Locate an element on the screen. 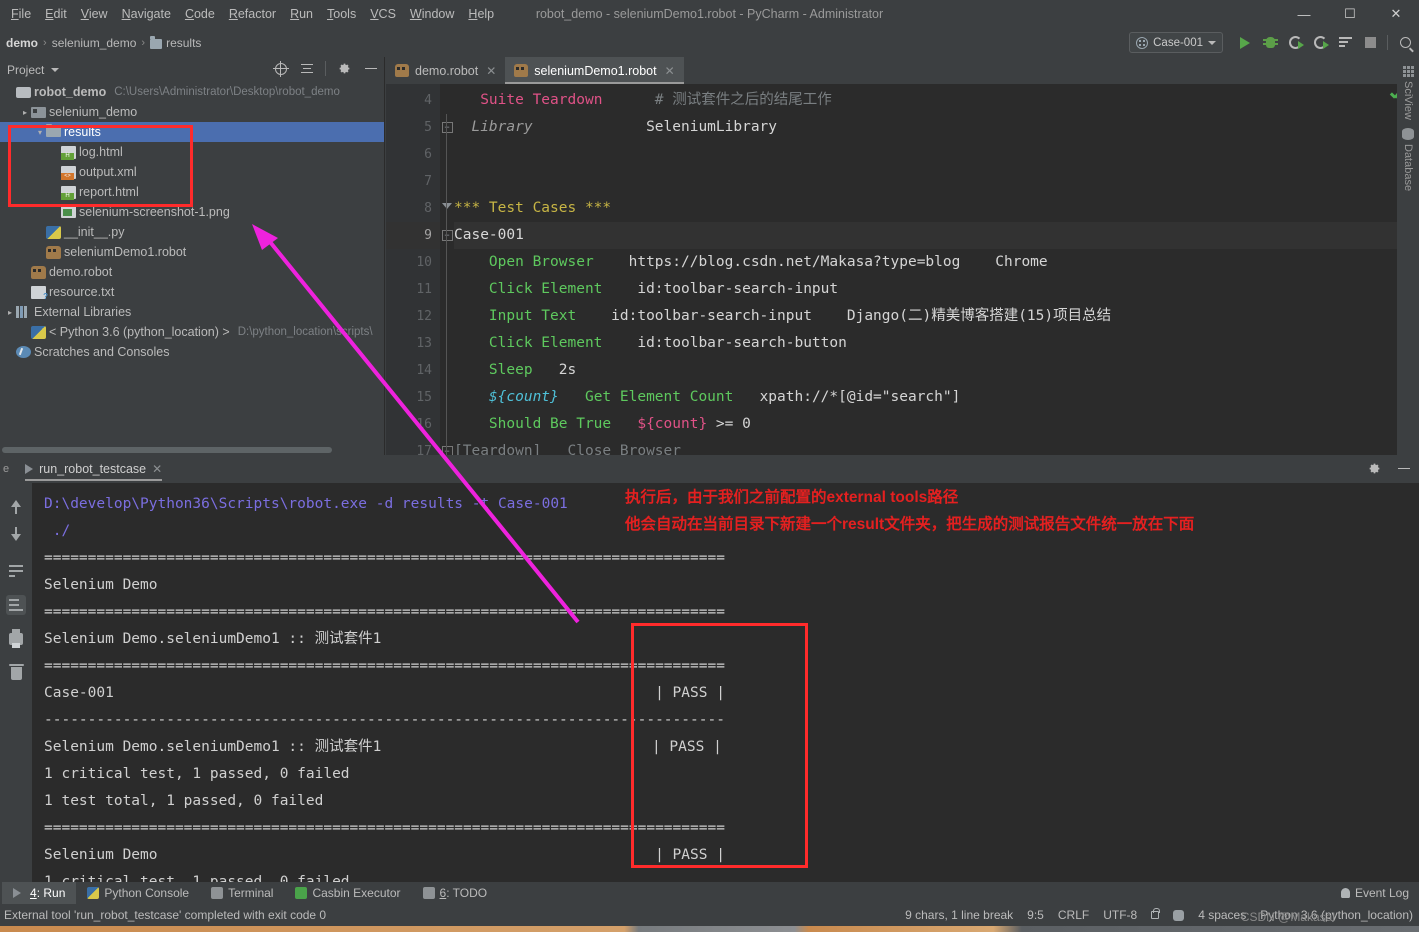 The height and width of the screenshot is (932, 1419). tree-item-selenium-screenshot-1-png: selenium-screenshot-1.png is located at coordinates (192, 212).